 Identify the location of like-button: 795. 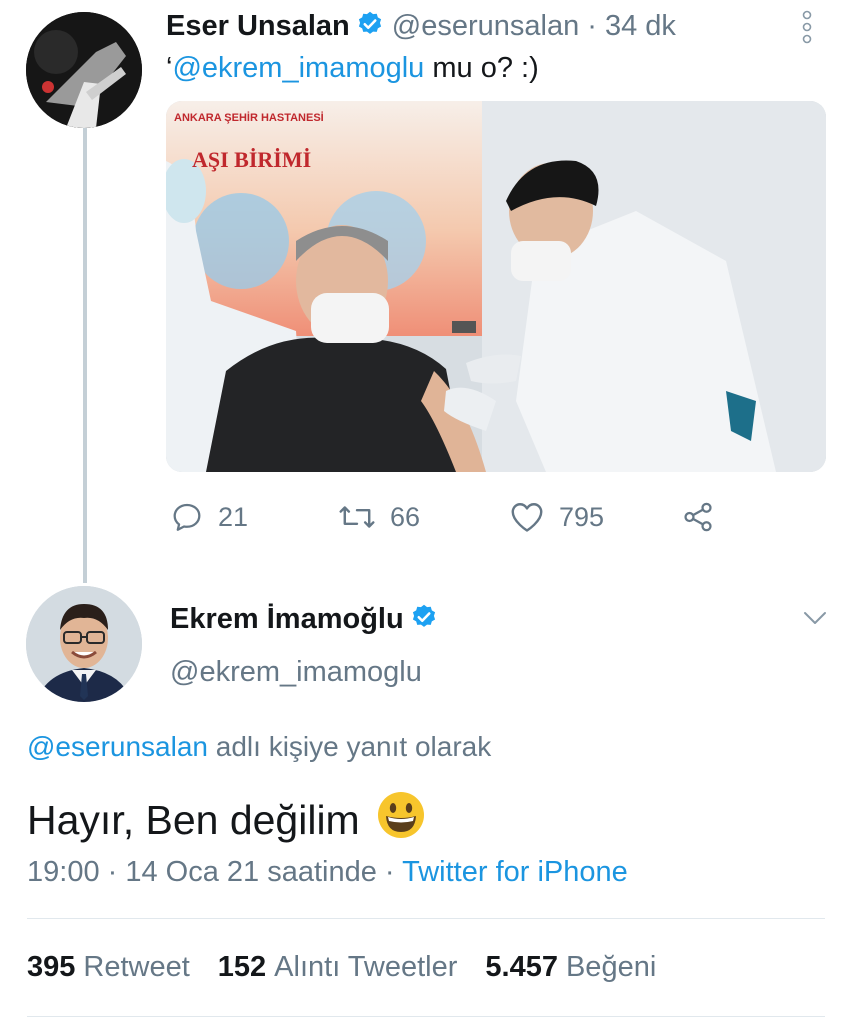
(556, 517).